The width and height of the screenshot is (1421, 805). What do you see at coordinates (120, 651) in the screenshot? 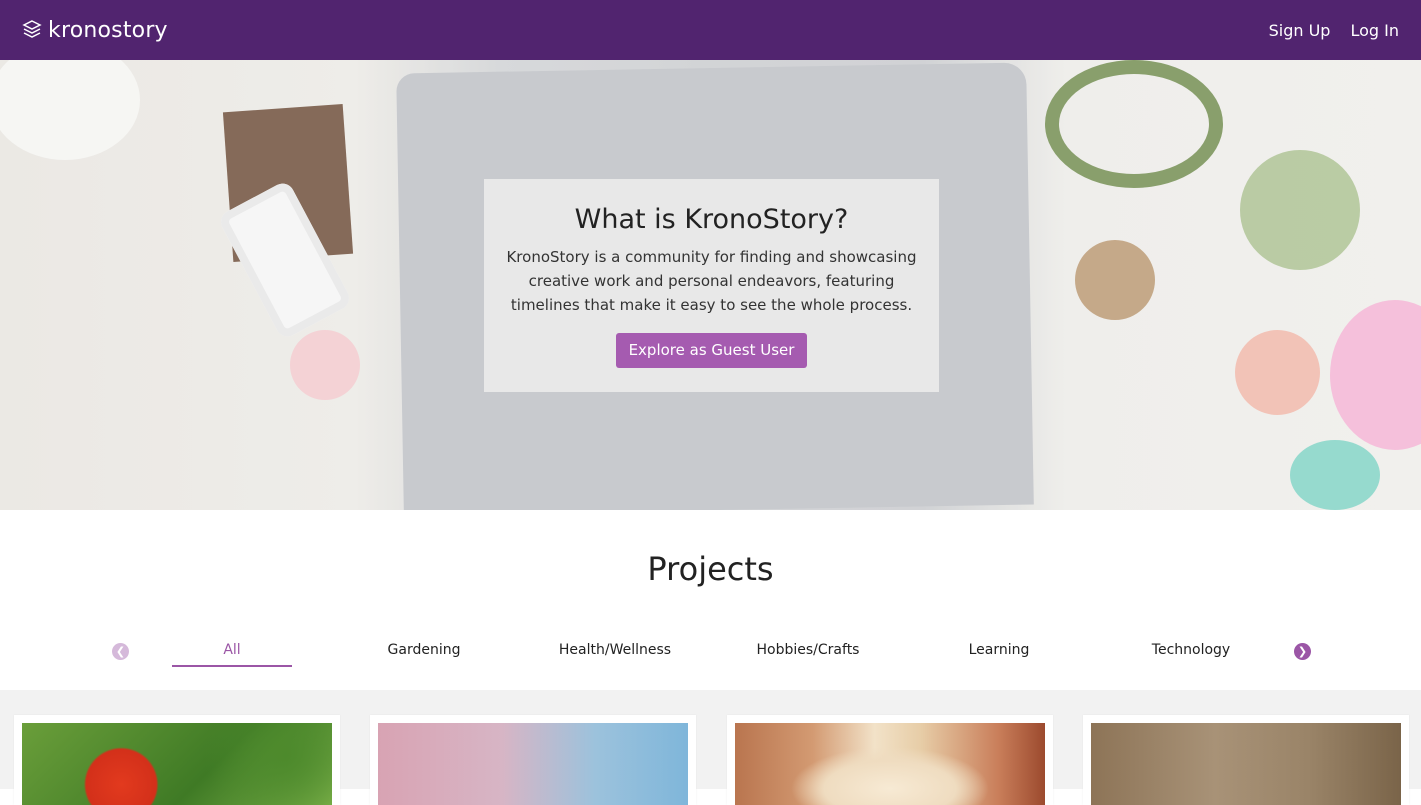
I see `chevron-left-icon: ❮` at bounding box center [120, 651].